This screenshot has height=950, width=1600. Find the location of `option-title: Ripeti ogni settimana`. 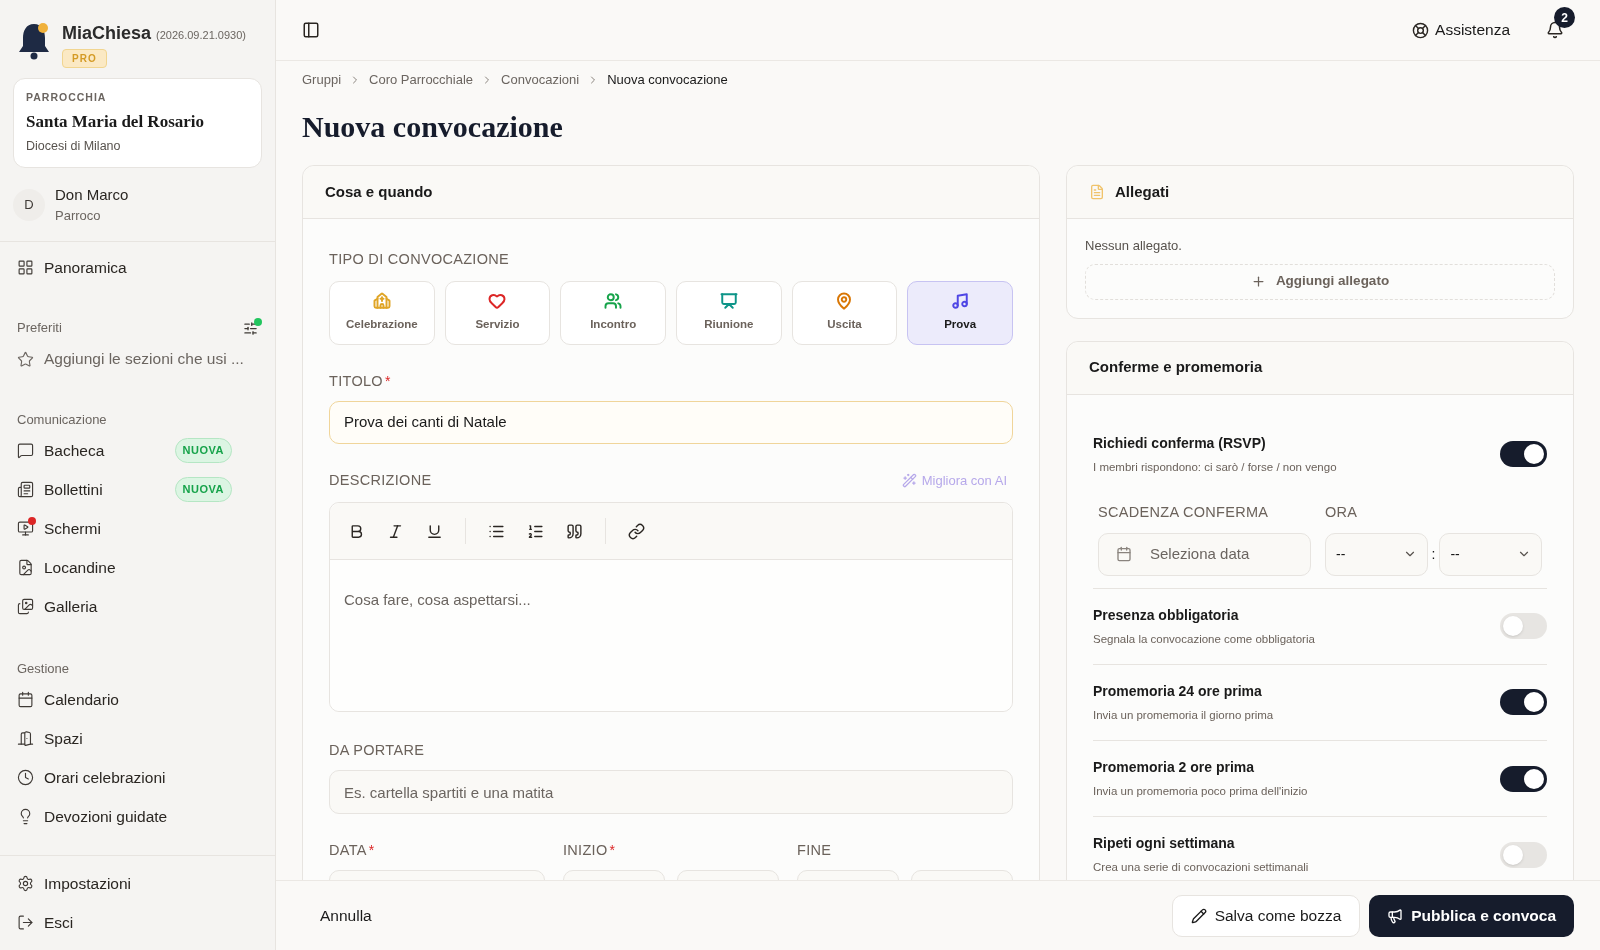

option-title: Ripeti ogni settimana is located at coordinates (1164, 844).